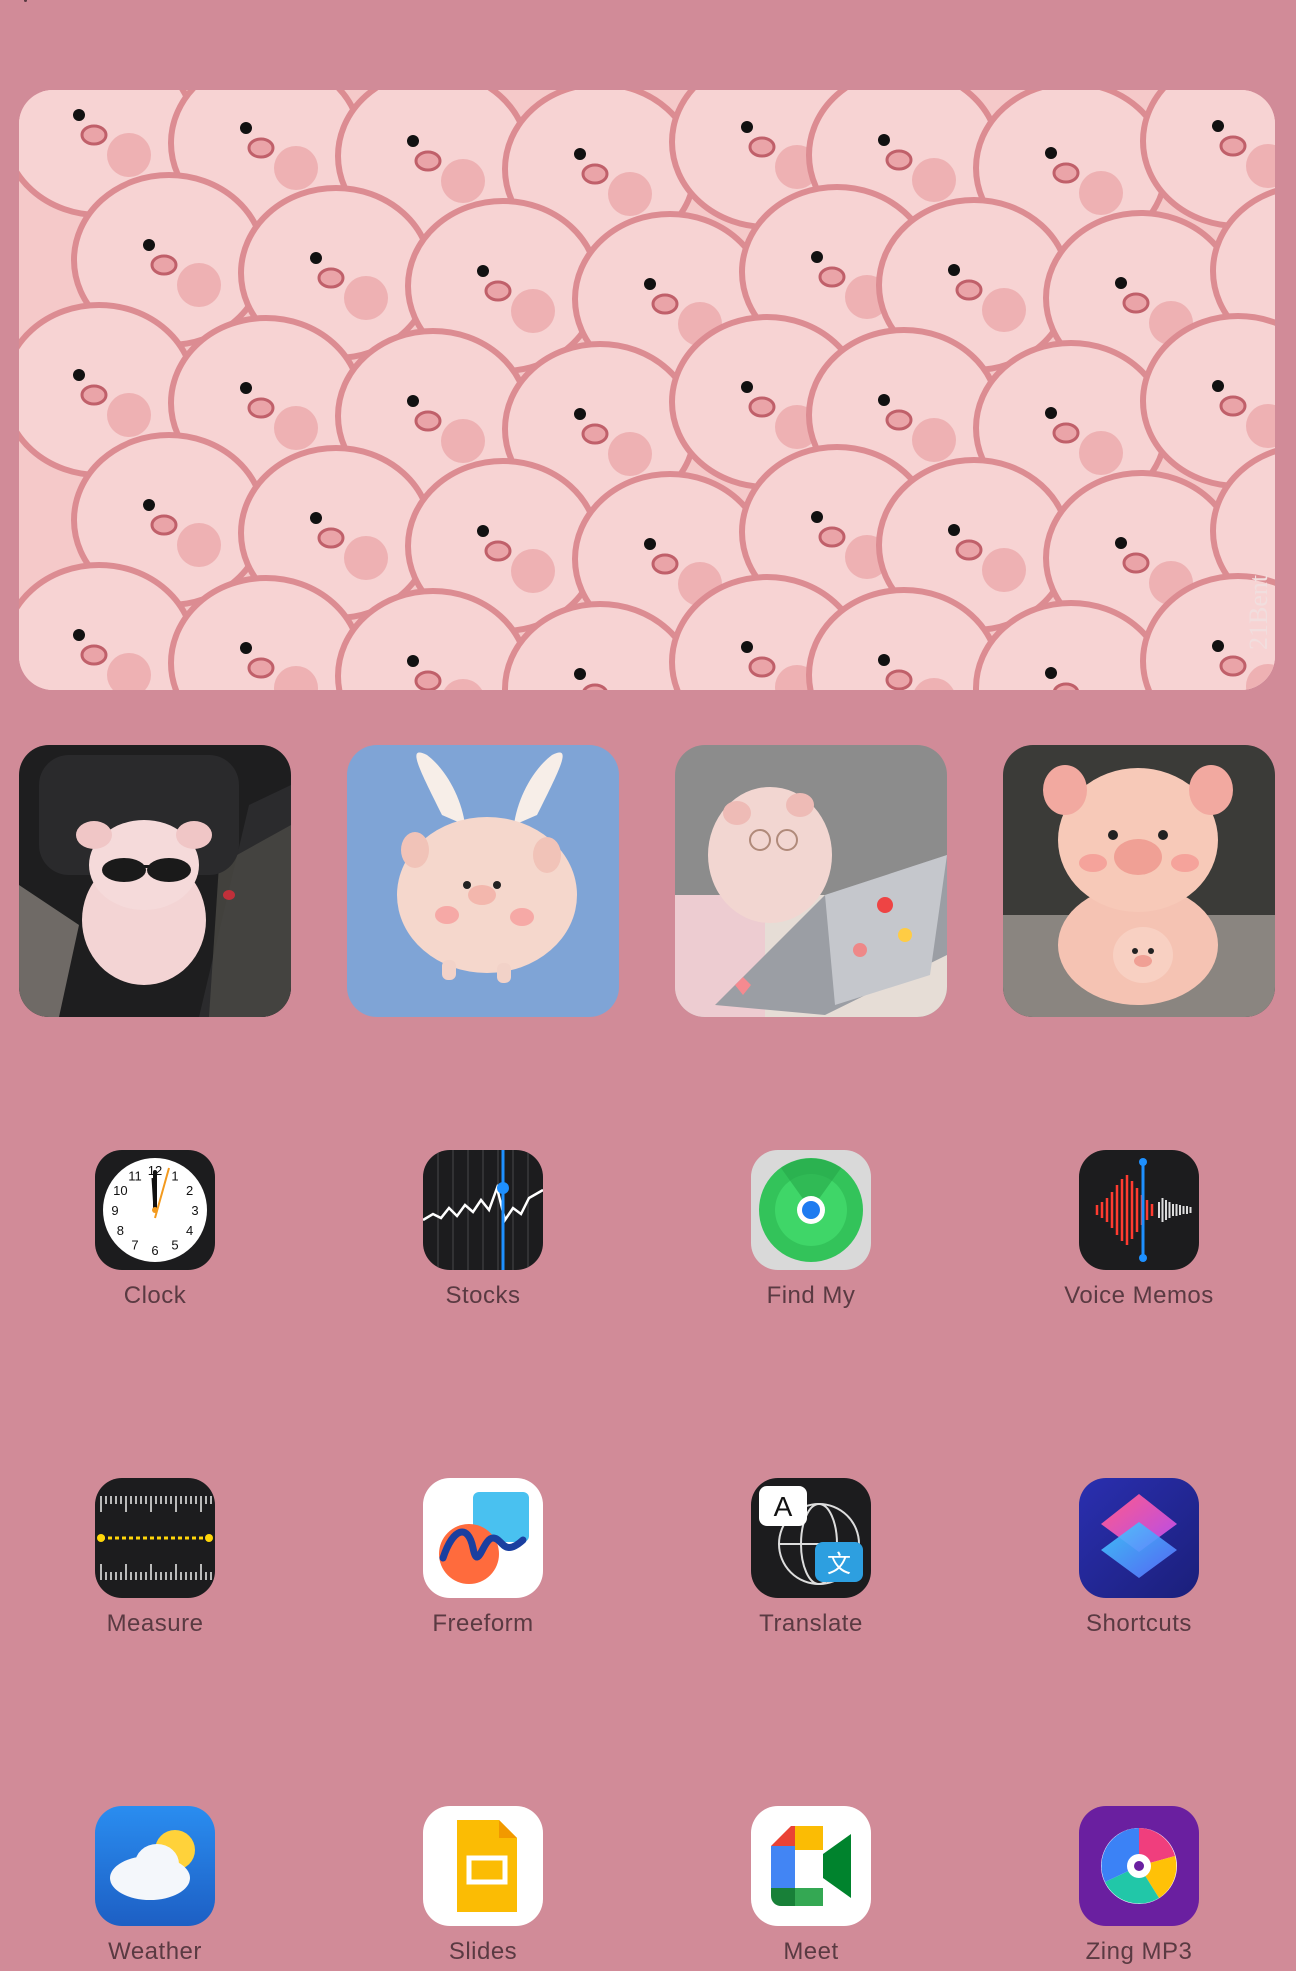  What do you see at coordinates (1139, 1866) in the screenshot?
I see `zing-mp3-icon` at bounding box center [1139, 1866].